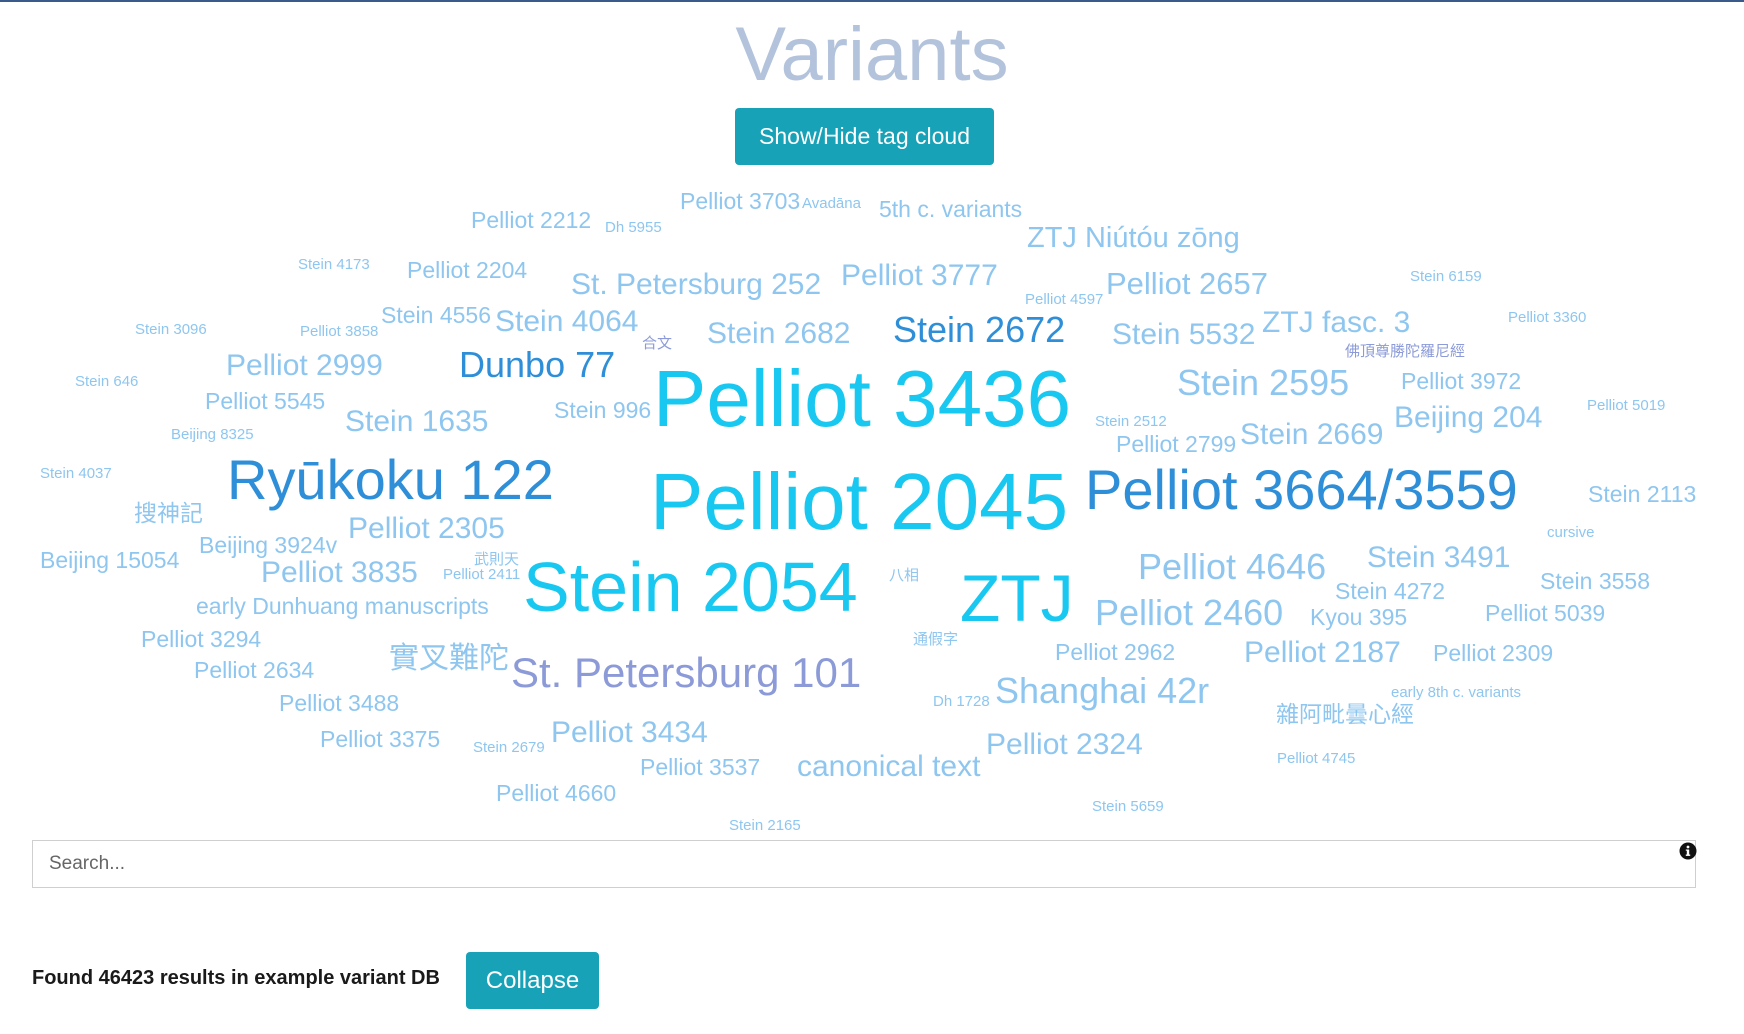 The image size is (1744, 1034). What do you see at coordinates (1626, 405) in the screenshot?
I see `tag-cloud-item: Pelliot 5019` at bounding box center [1626, 405].